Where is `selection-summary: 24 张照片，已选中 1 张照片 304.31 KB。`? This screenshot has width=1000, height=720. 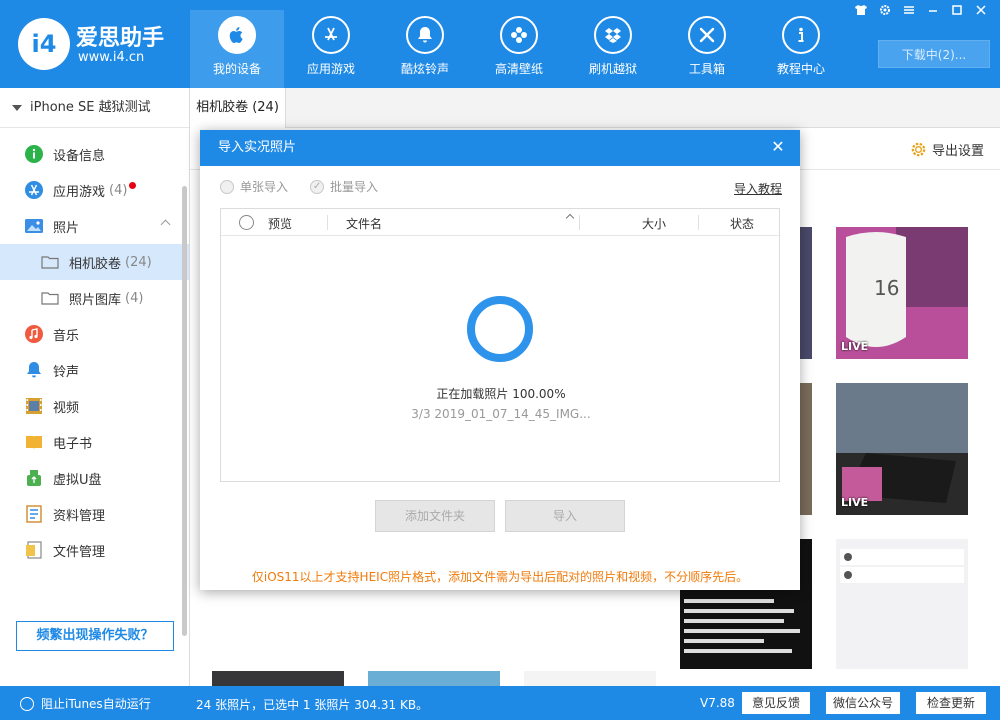 selection-summary: 24 张照片，已选中 1 张照片 304.31 KB。 is located at coordinates (312, 705).